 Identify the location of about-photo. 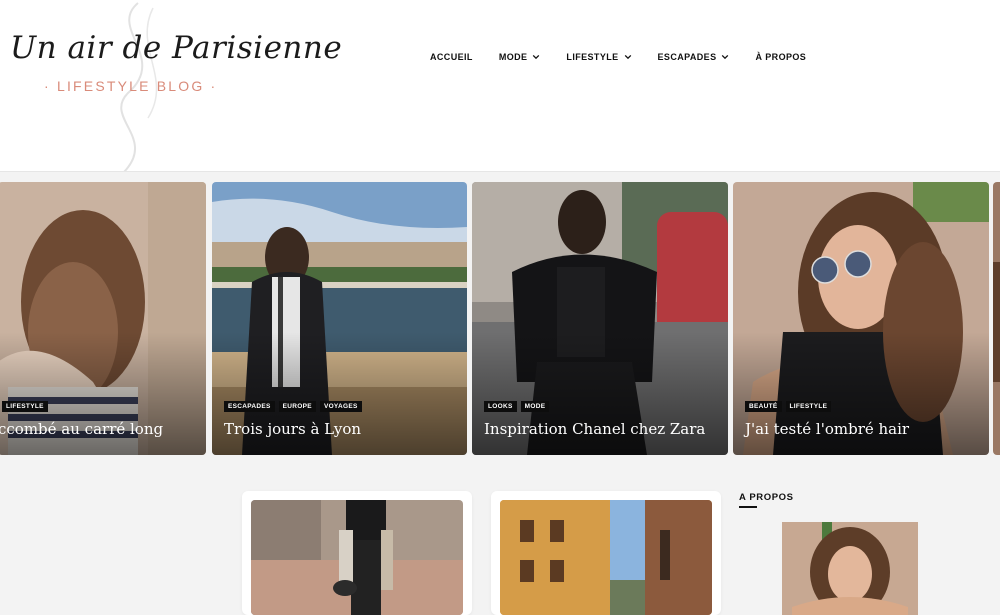
(850, 568).